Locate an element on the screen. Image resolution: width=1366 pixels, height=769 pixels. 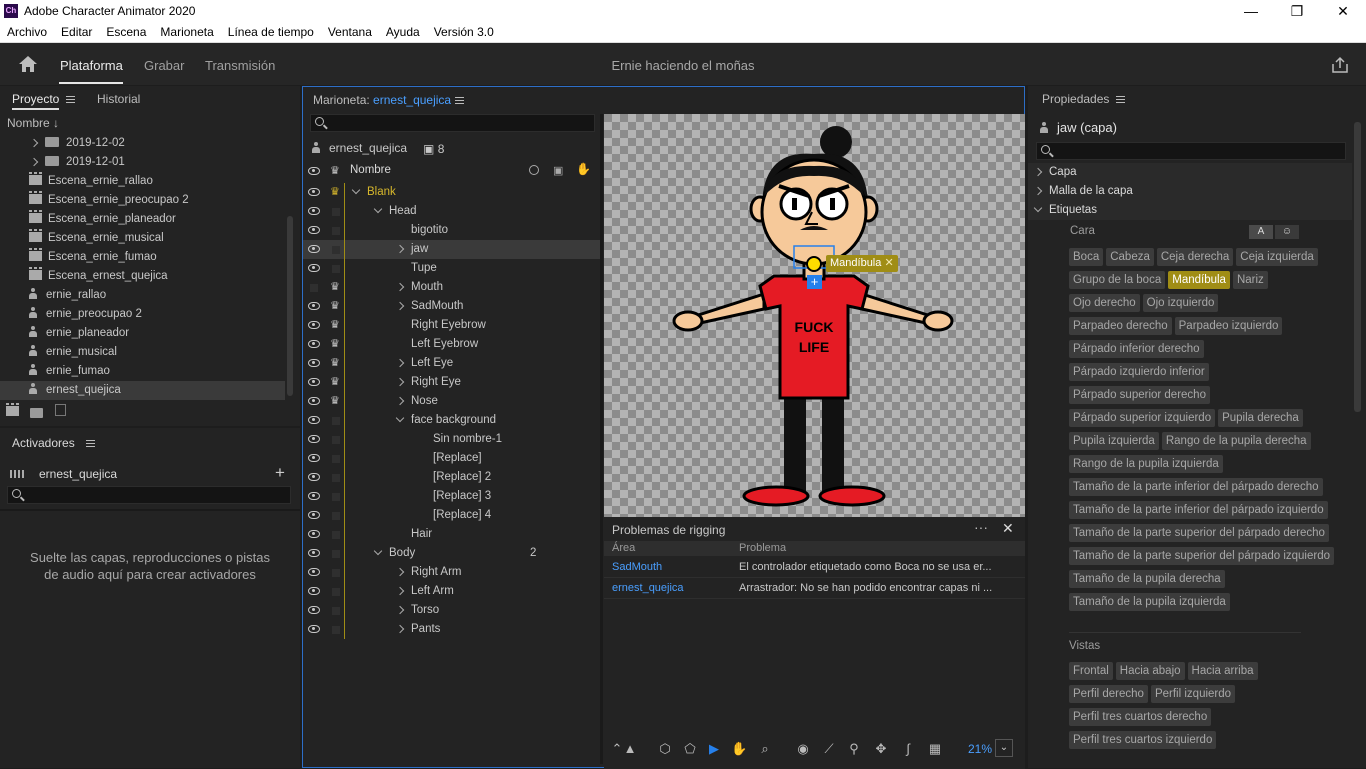
tab-proyecto: Proyecto is located at coordinates (36, 101).